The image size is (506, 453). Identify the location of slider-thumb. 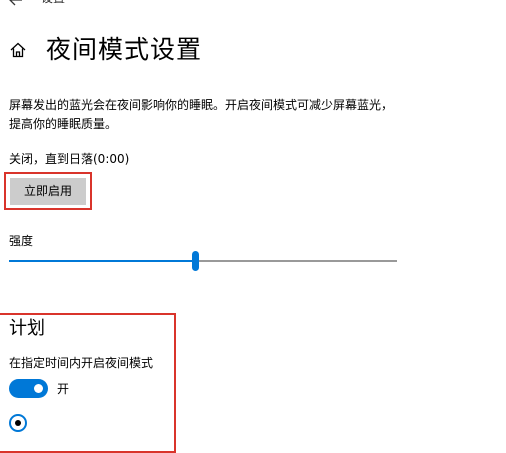
(195, 261).